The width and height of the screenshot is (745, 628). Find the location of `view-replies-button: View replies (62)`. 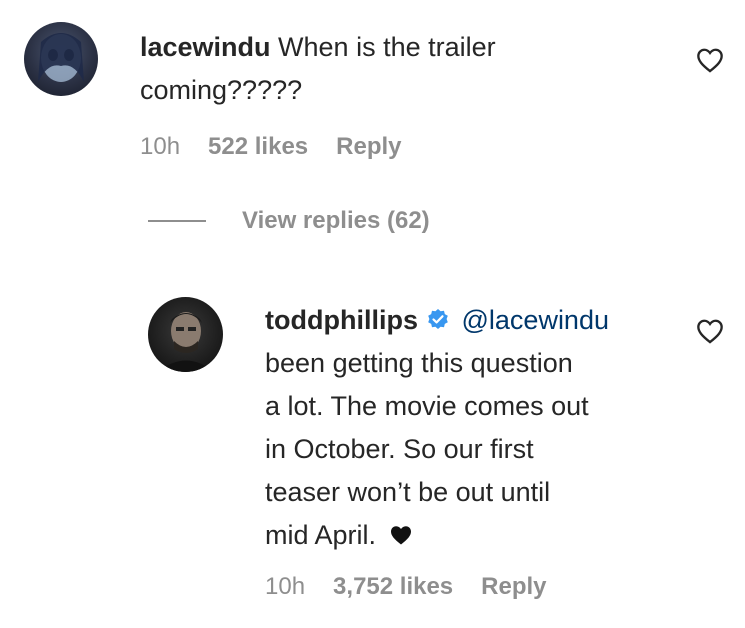

view-replies-button: View replies (62) is located at coordinates (289, 221).